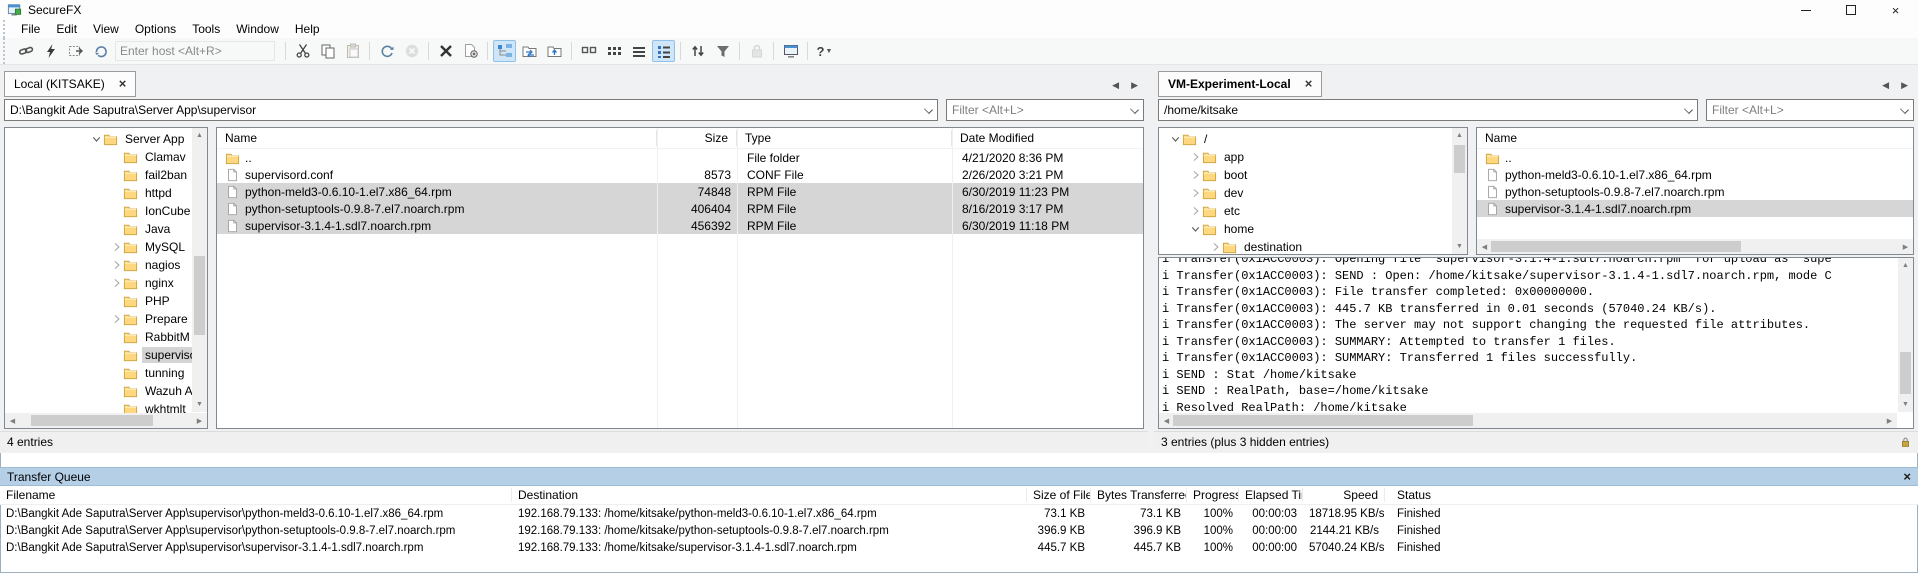  I want to click on log-vertical-scrollbar: ▲ ▼, so click(1905, 335).